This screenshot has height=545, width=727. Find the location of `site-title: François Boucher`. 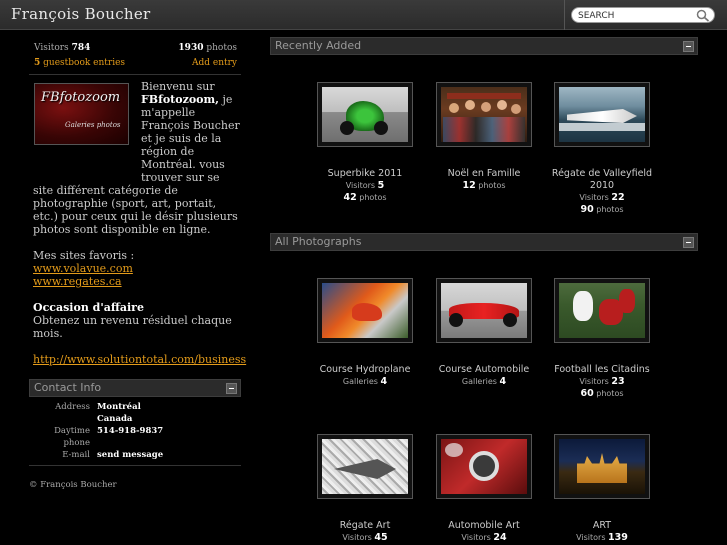

site-title: François Boucher is located at coordinates (81, 14).